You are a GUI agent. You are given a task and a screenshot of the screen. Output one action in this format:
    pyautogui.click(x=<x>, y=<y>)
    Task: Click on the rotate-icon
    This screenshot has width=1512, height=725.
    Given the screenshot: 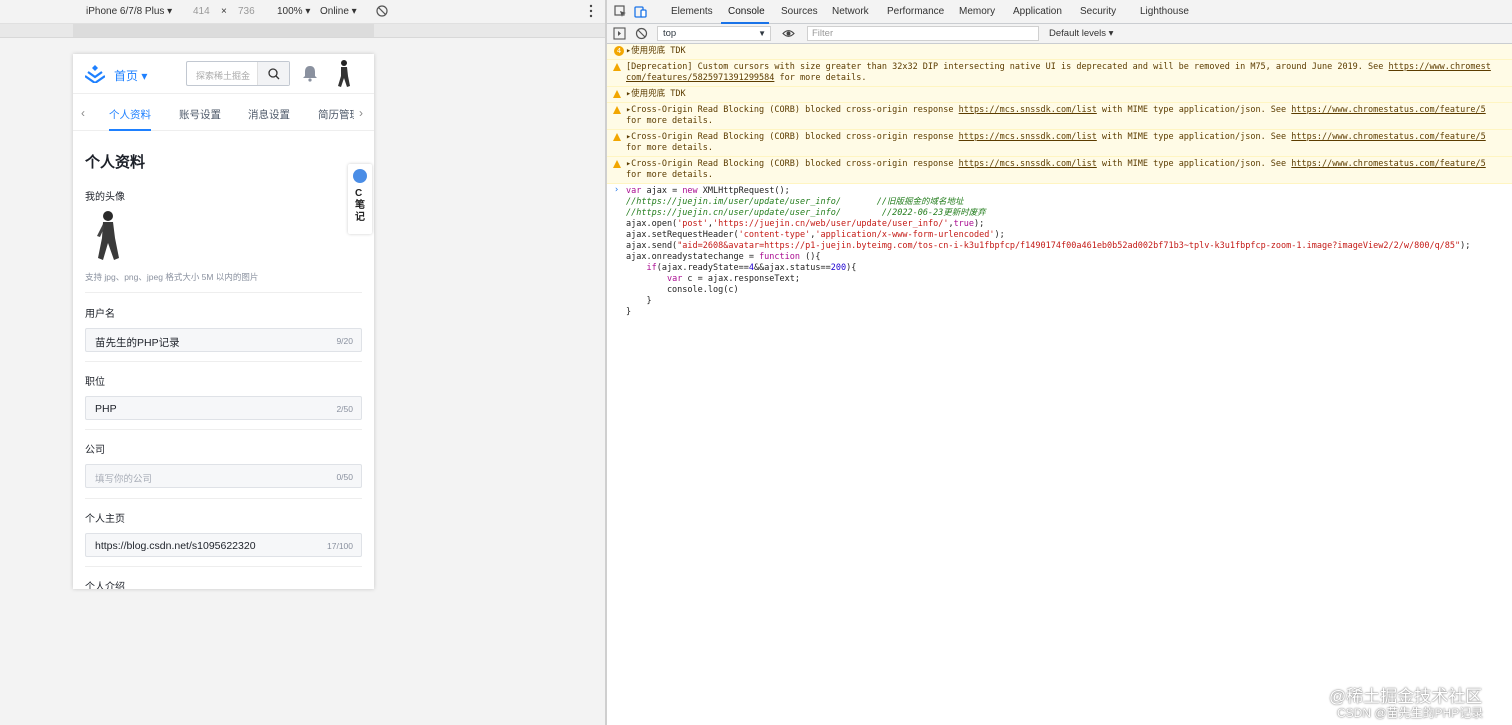 What is the action you would take?
    pyautogui.click(x=382, y=12)
    